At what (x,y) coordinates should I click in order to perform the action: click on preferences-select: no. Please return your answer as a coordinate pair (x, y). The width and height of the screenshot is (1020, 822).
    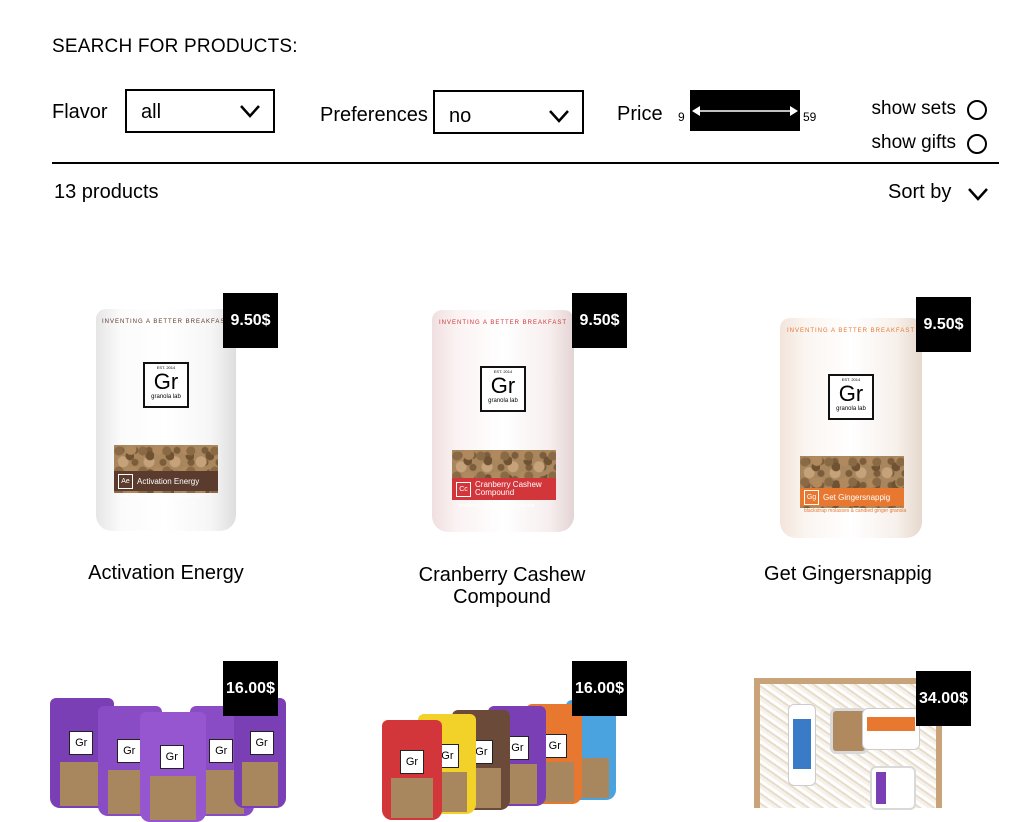
    Looking at the image, I should click on (508, 112).